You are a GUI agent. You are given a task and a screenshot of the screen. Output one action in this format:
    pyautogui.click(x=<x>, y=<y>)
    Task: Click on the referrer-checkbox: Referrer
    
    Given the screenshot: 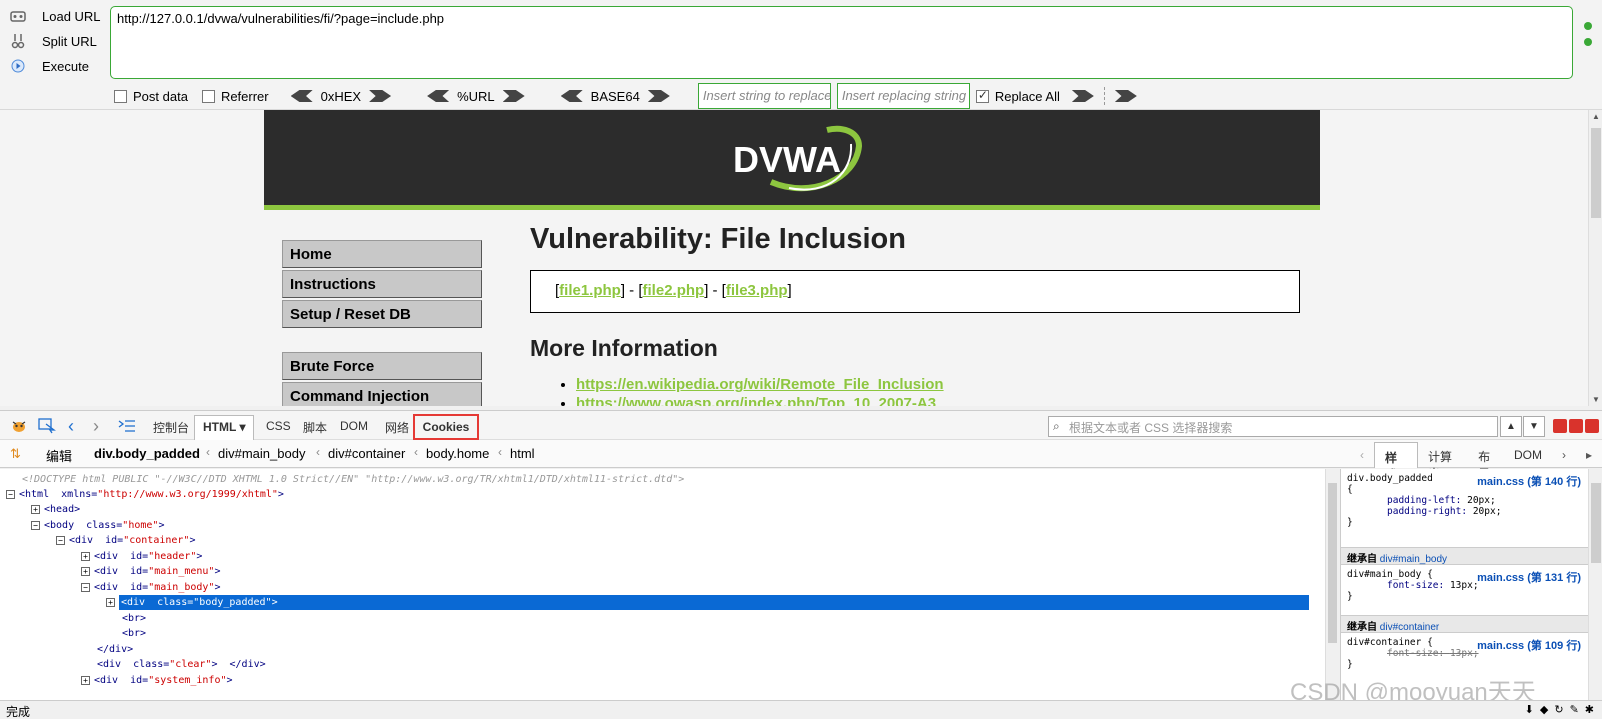 What is the action you would take?
    pyautogui.click(x=235, y=96)
    